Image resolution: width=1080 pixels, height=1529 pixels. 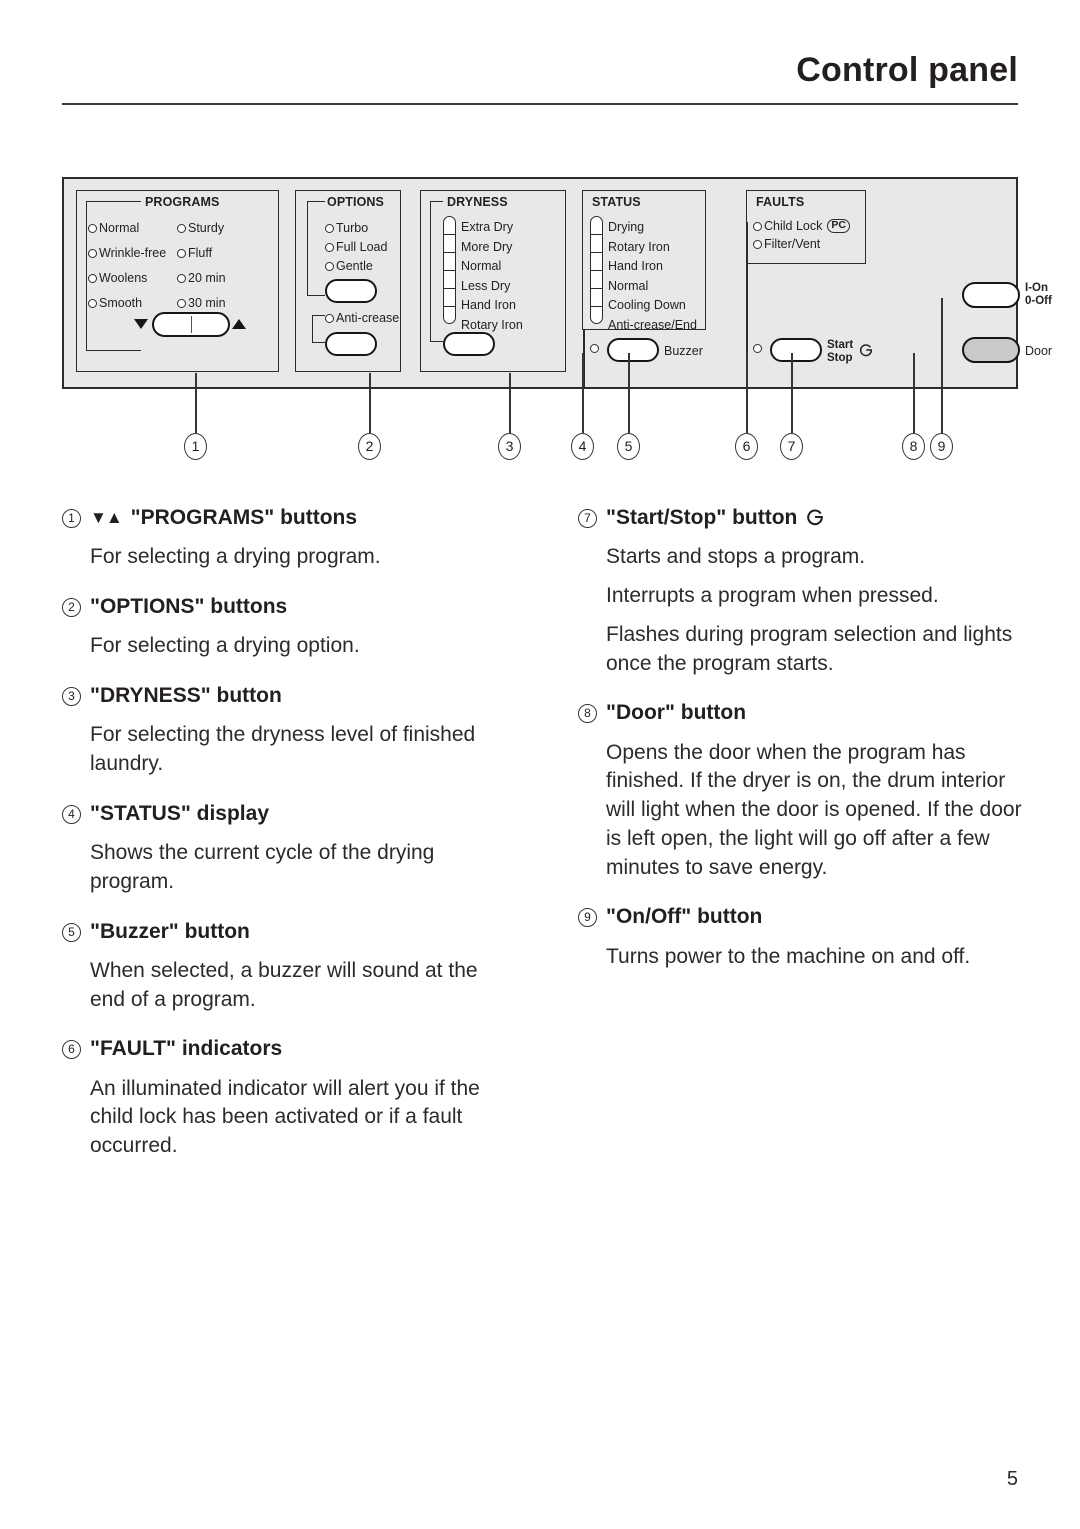 I want to click on legend-heading: 3 "DRYNESS" button, so click(x=288, y=696).